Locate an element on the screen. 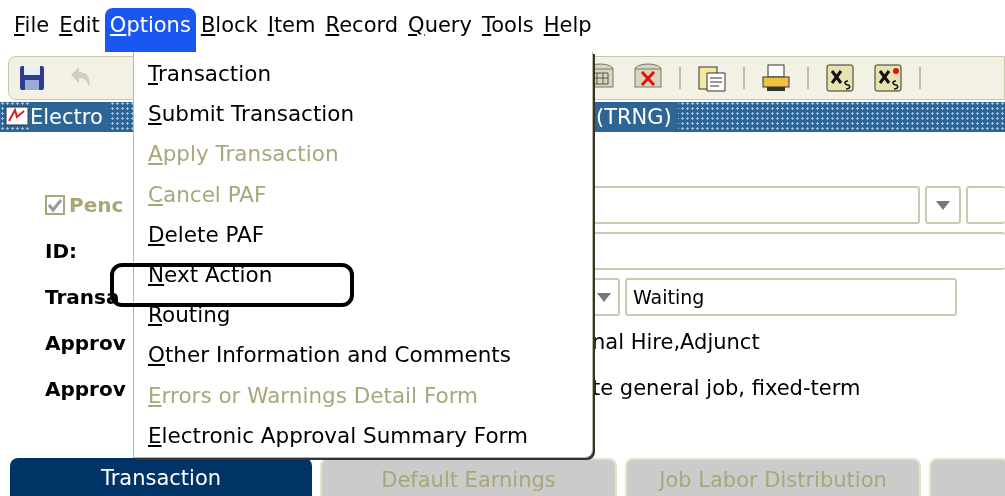  menu-item: Record is located at coordinates (362, 30).